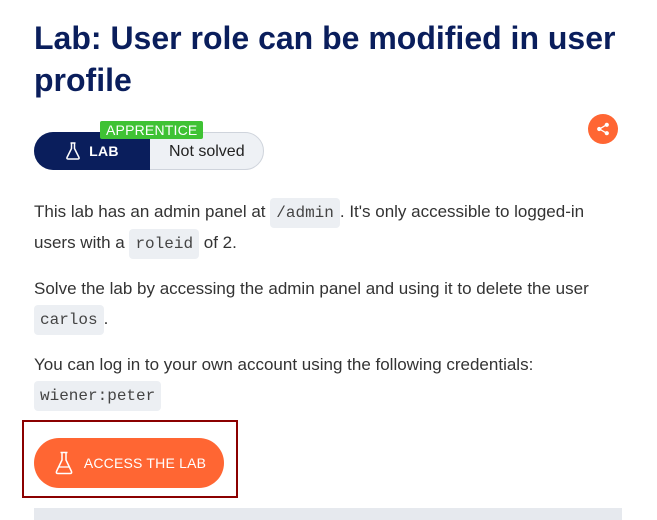 The width and height of the screenshot is (657, 520). What do you see at coordinates (218, 242) in the screenshot?
I see `text-segment: of 2.` at bounding box center [218, 242].